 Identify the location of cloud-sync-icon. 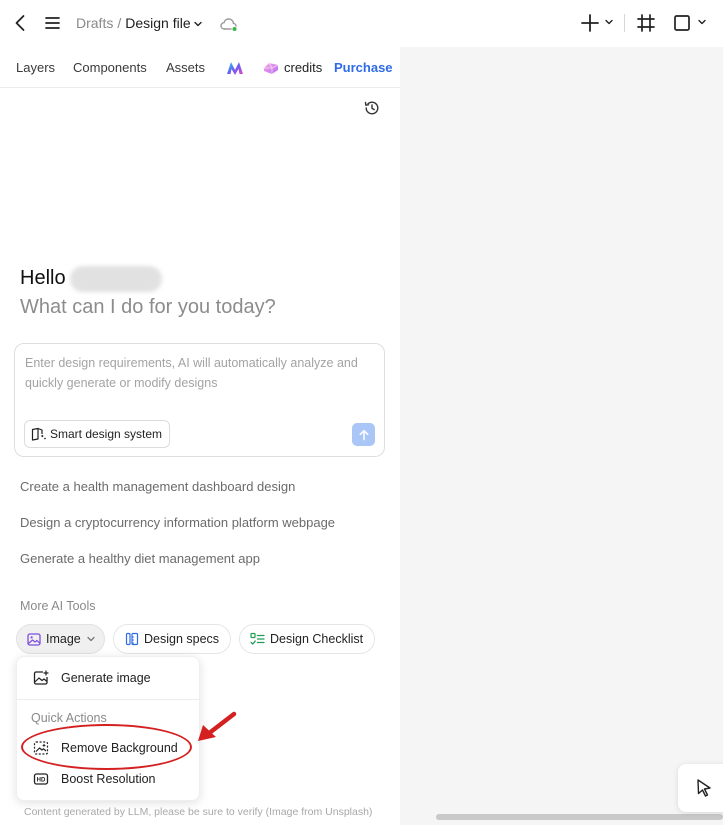
(229, 24).